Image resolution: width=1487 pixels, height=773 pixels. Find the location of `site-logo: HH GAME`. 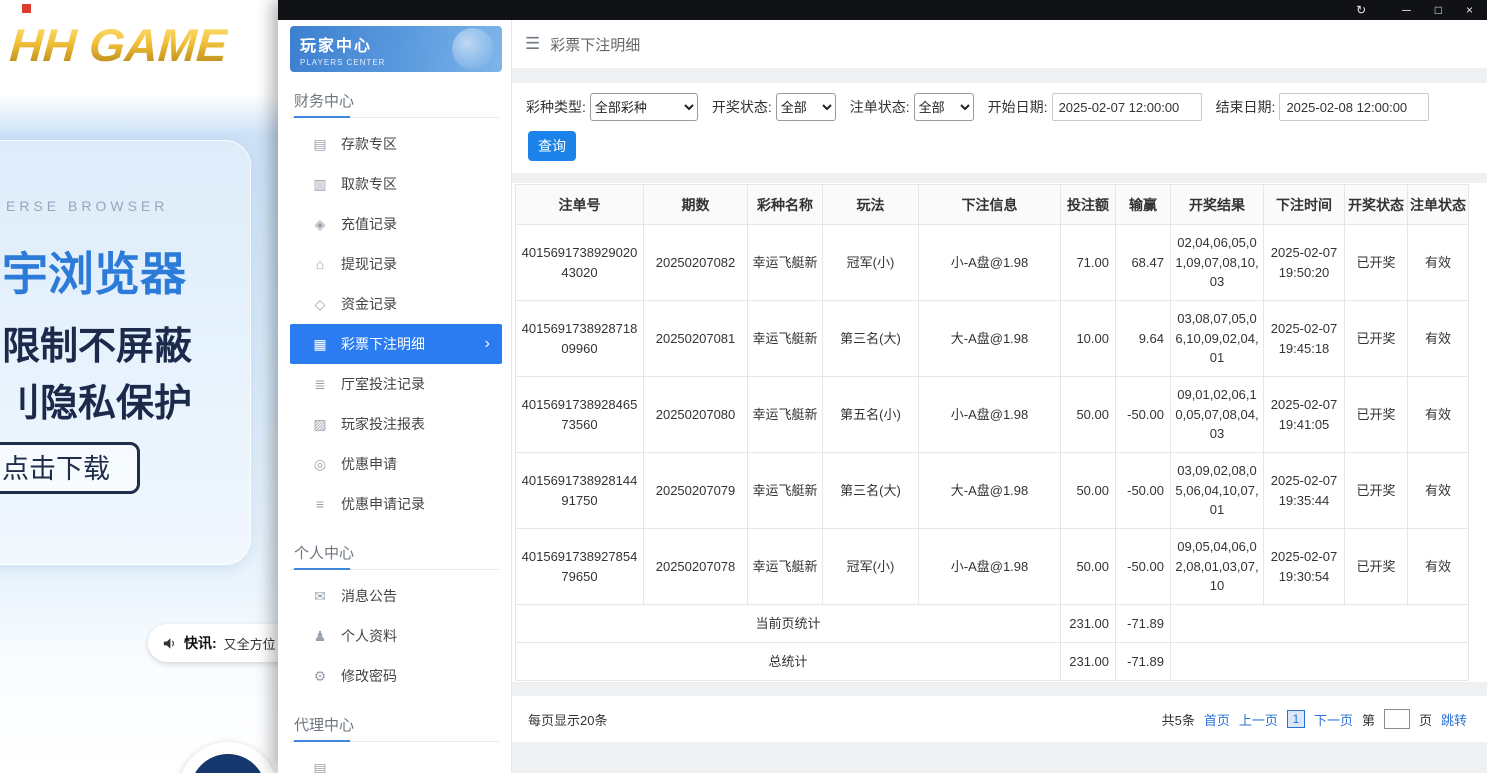

site-logo: HH GAME is located at coordinates (119, 45).